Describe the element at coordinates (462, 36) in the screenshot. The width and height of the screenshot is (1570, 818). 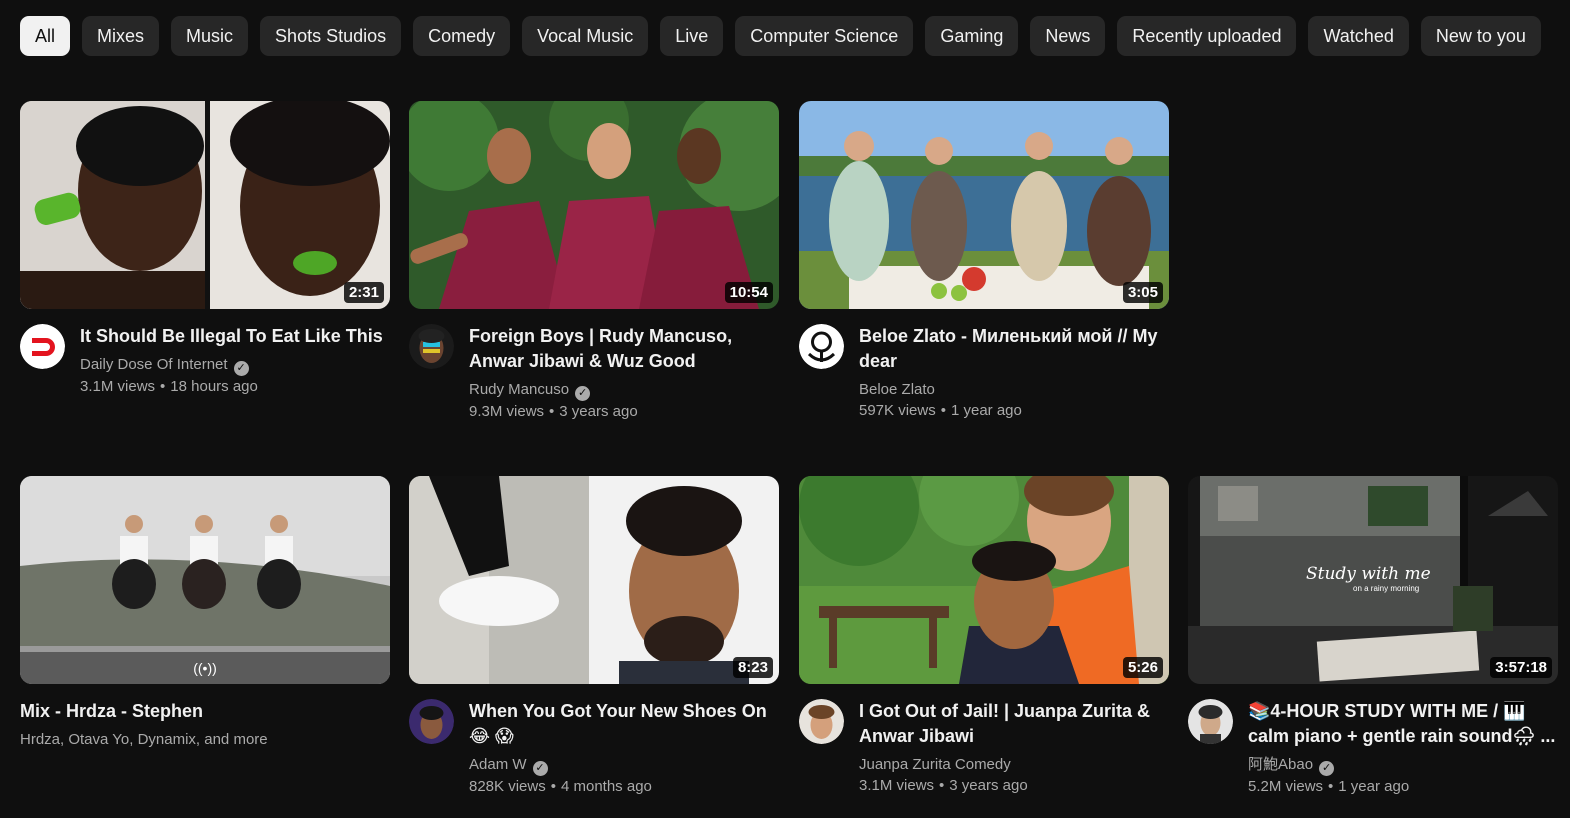
I see `chip-comedy: Comedy` at that location.